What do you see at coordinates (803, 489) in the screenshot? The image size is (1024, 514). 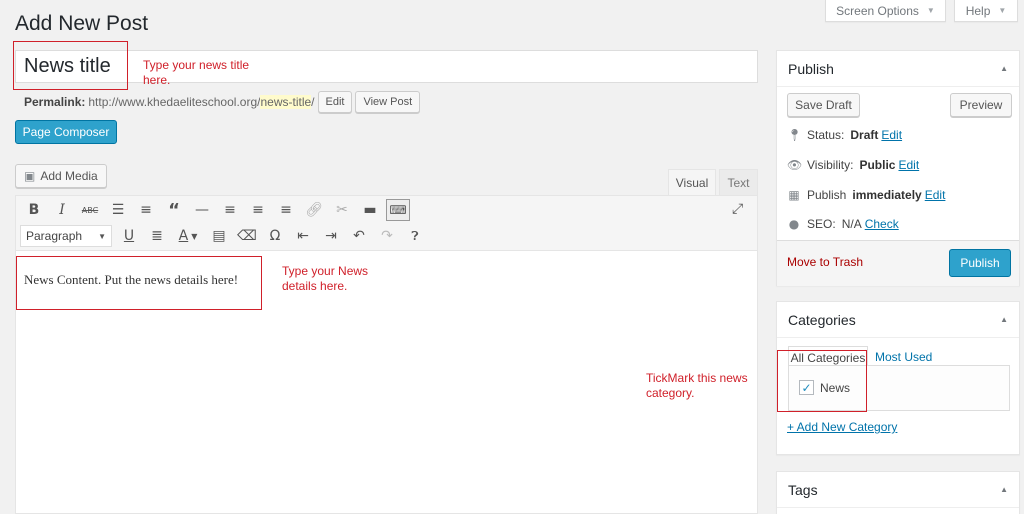 I see `tags-heading: Tags` at bounding box center [803, 489].